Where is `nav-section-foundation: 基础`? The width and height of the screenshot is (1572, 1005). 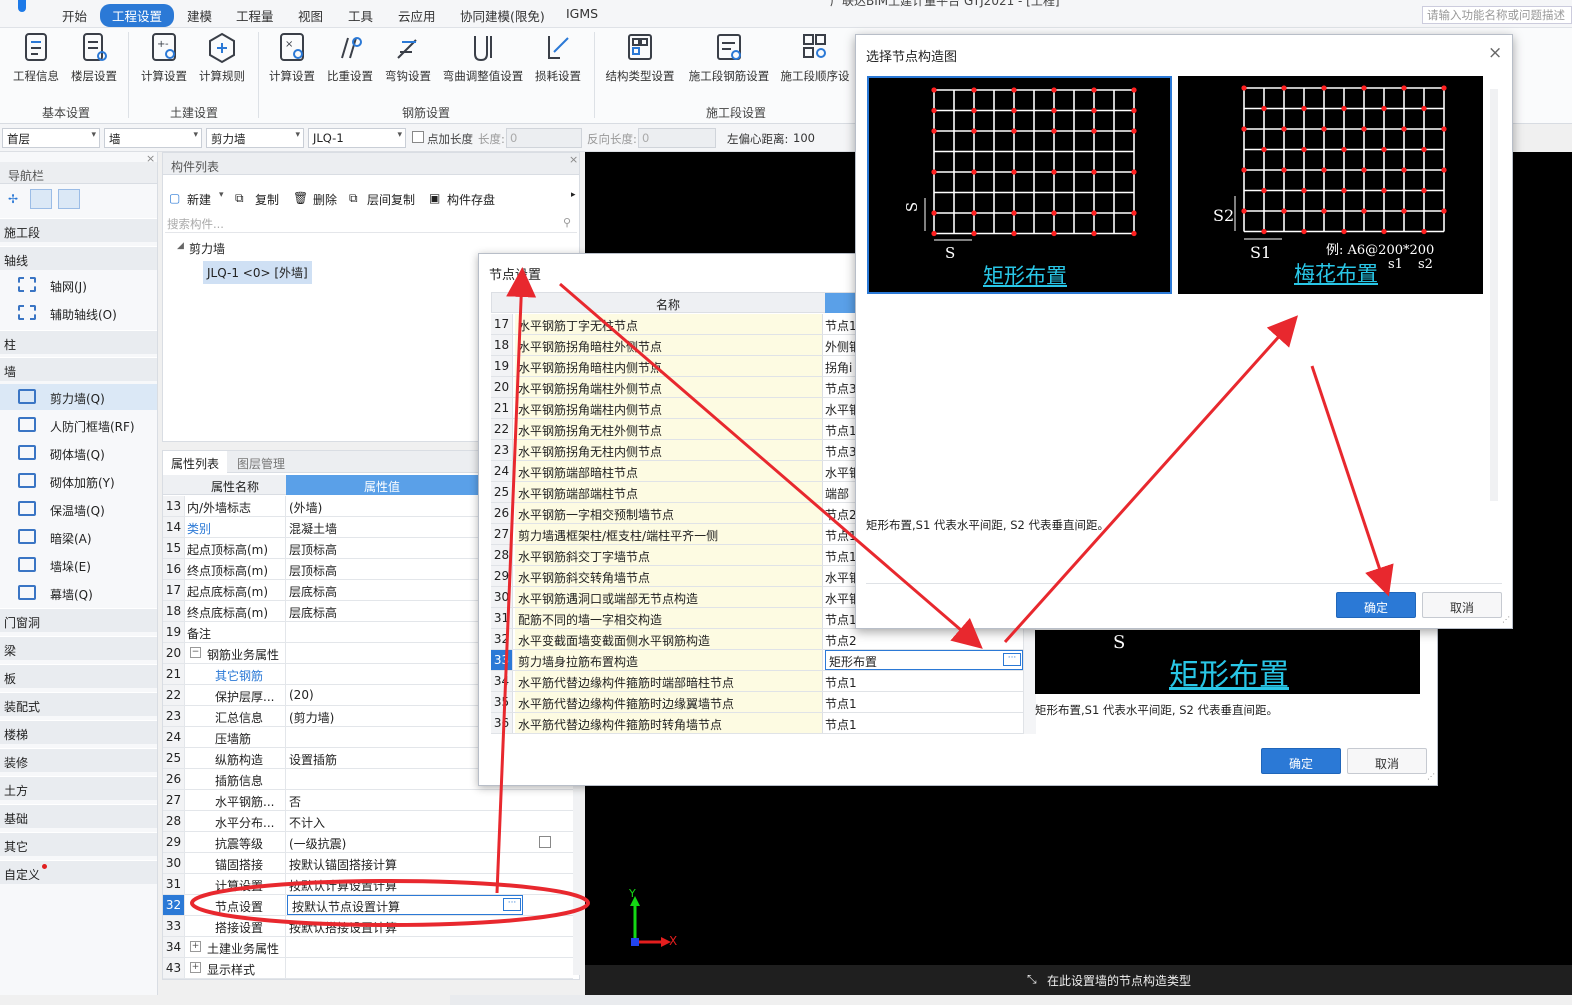
nav-section-foundation: 基础 is located at coordinates (78, 816).